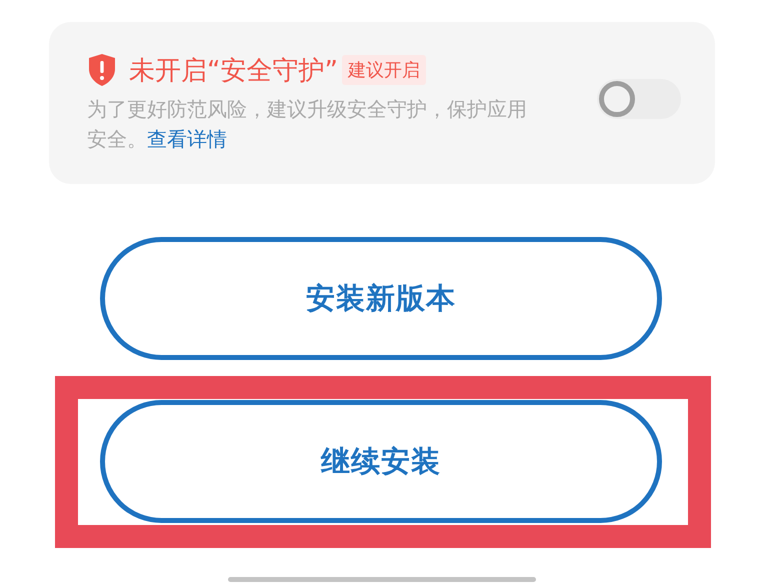  What do you see at coordinates (102, 70) in the screenshot?
I see `shield-warning-icon` at bounding box center [102, 70].